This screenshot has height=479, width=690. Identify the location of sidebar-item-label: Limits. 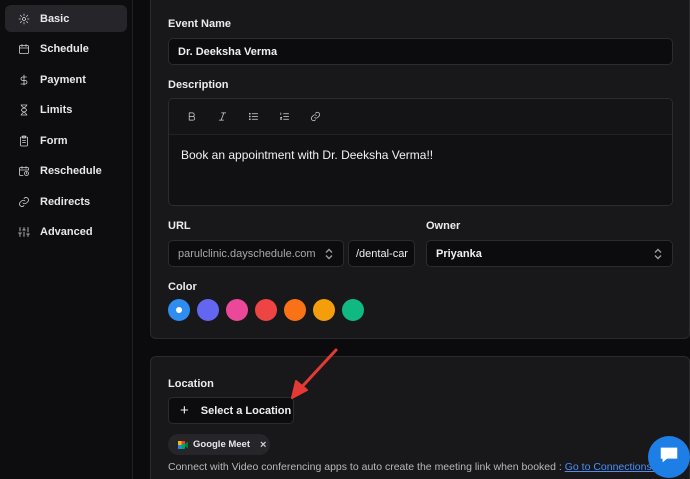
(56, 110).